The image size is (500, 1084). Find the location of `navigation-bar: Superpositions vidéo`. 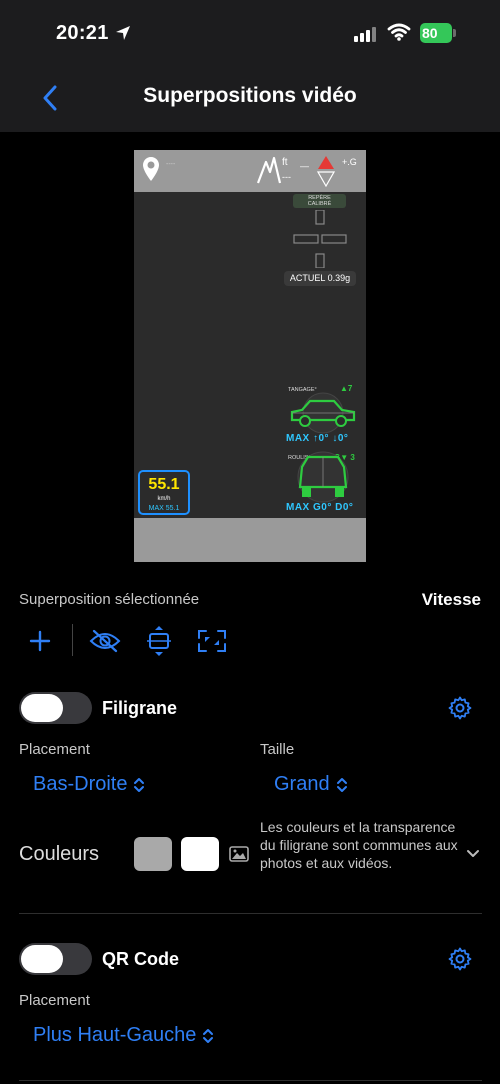

navigation-bar: Superpositions vidéo is located at coordinates (250, 98).